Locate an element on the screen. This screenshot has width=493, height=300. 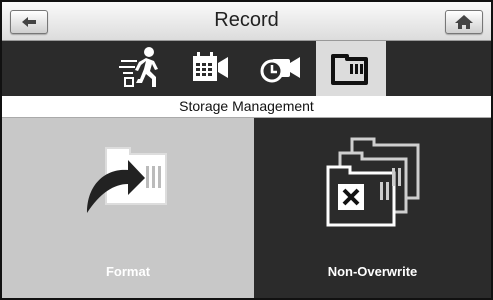
calendar-camera-icon is located at coordinates (210, 66).